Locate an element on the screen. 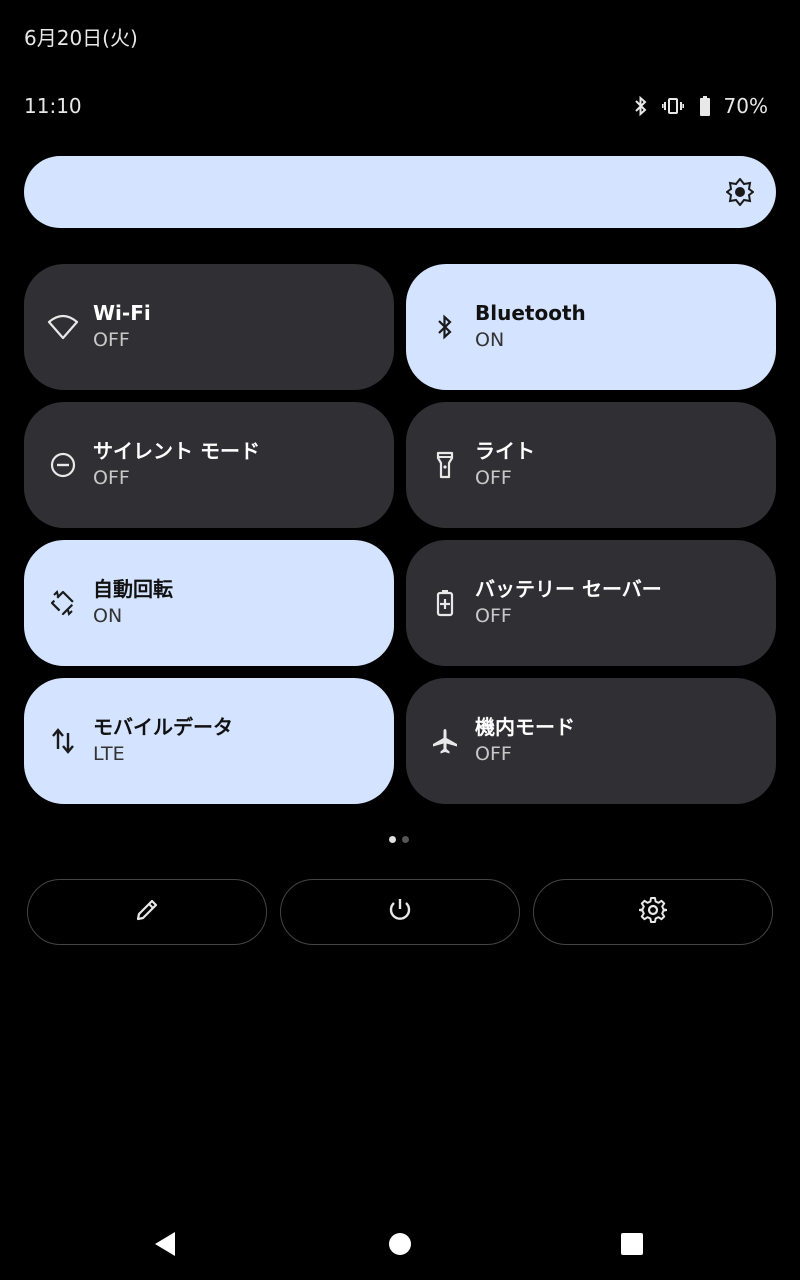  page-dot is located at coordinates (405, 839).